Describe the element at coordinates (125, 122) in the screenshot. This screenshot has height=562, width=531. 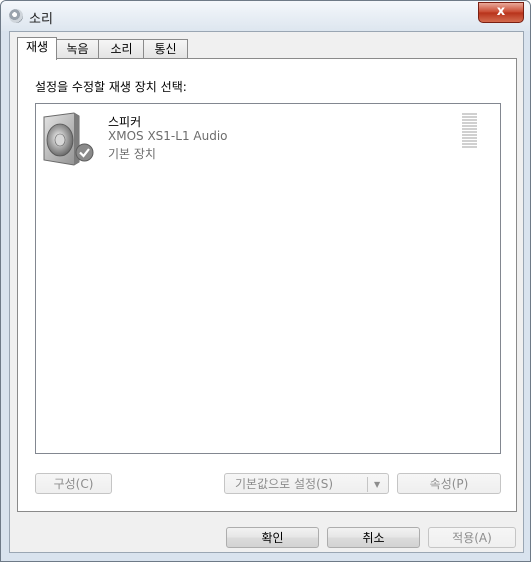
I see `device-name: 스피커` at that location.